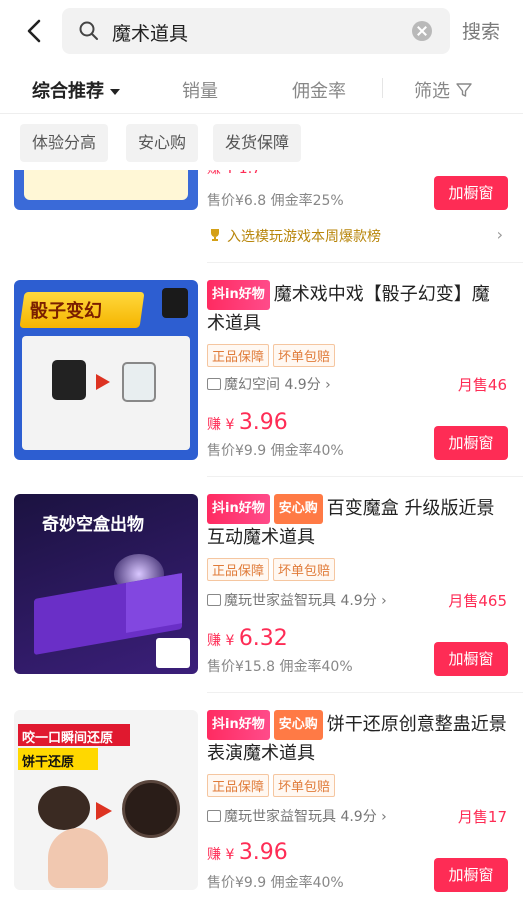 The height and width of the screenshot is (903, 523). I want to click on filter-chips: 体验分高 安心购 发货保障, so click(261, 142).